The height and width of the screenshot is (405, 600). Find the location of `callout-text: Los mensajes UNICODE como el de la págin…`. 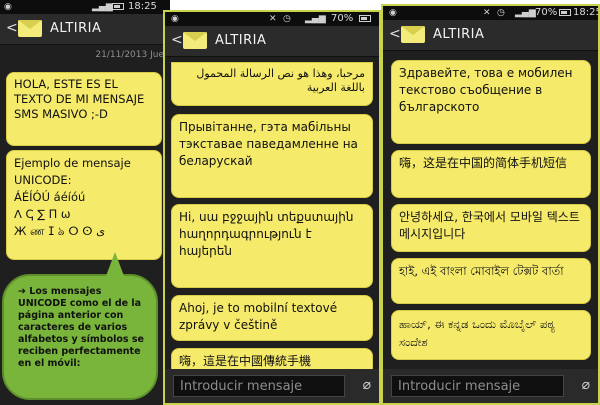

callout-text: Los mensajes UNICODE como el de la págin… is located at coordinates (81, 327).